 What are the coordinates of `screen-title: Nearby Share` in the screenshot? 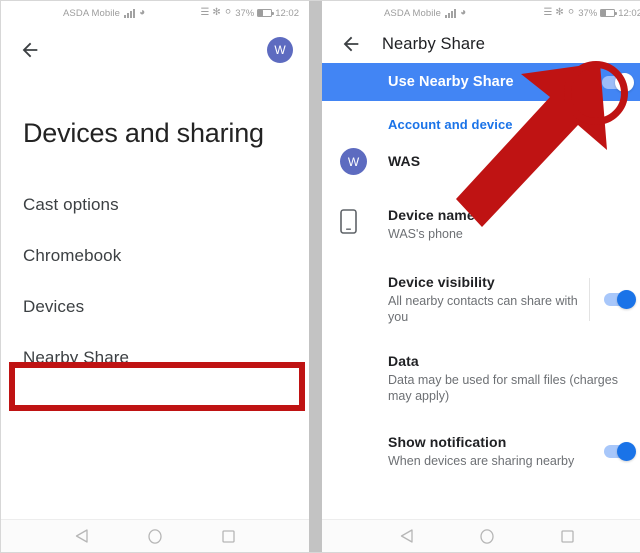 It's located at (434, 43).